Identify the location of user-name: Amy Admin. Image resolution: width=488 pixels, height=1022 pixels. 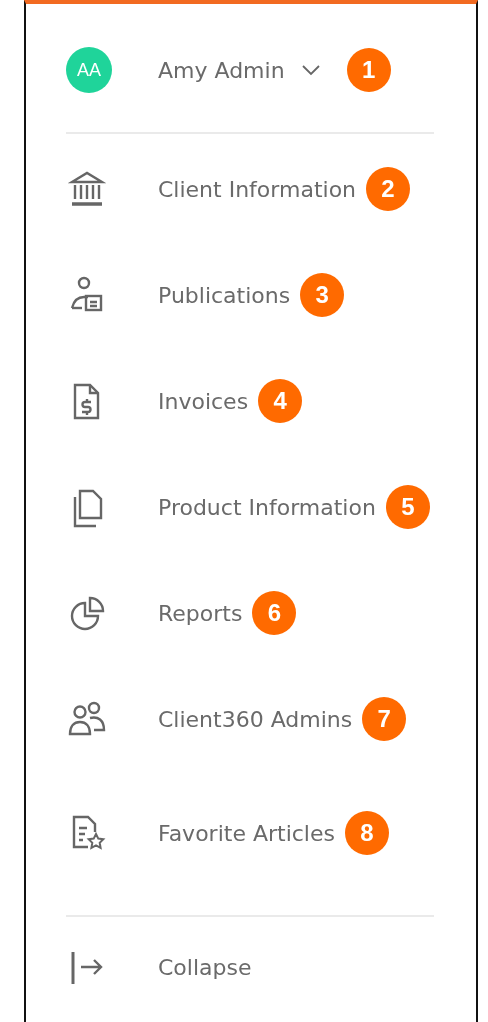
(221, 70).